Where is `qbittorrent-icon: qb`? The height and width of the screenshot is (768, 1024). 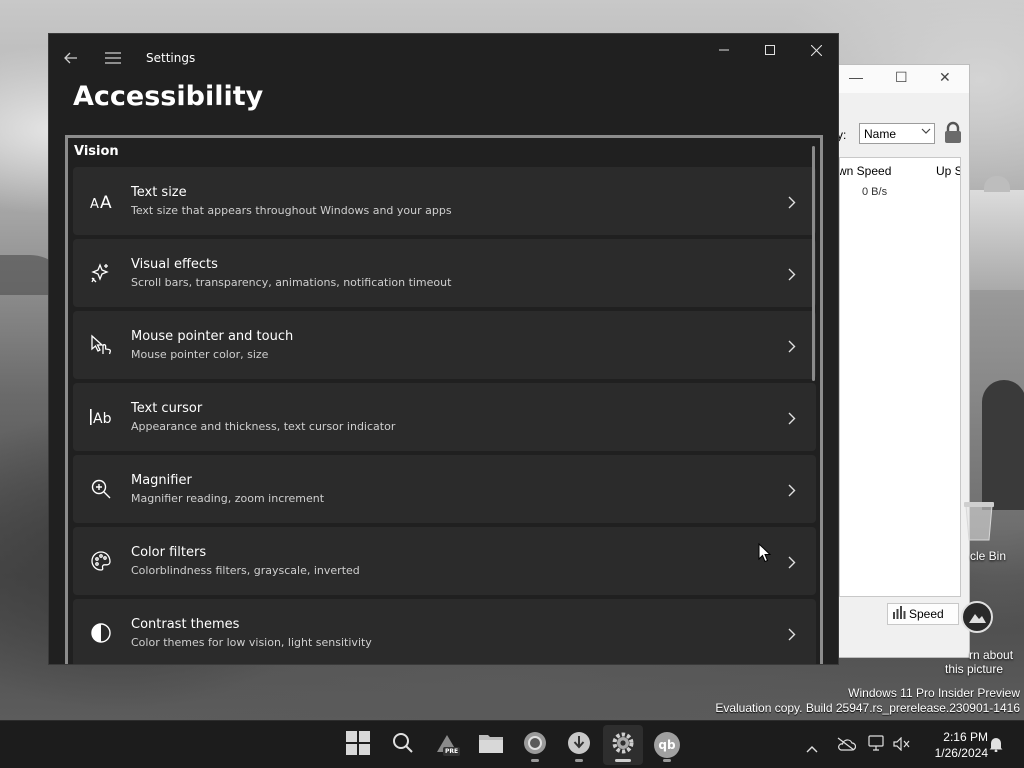 qbittorrent-icon: qb is located at coordinates (667, 745).